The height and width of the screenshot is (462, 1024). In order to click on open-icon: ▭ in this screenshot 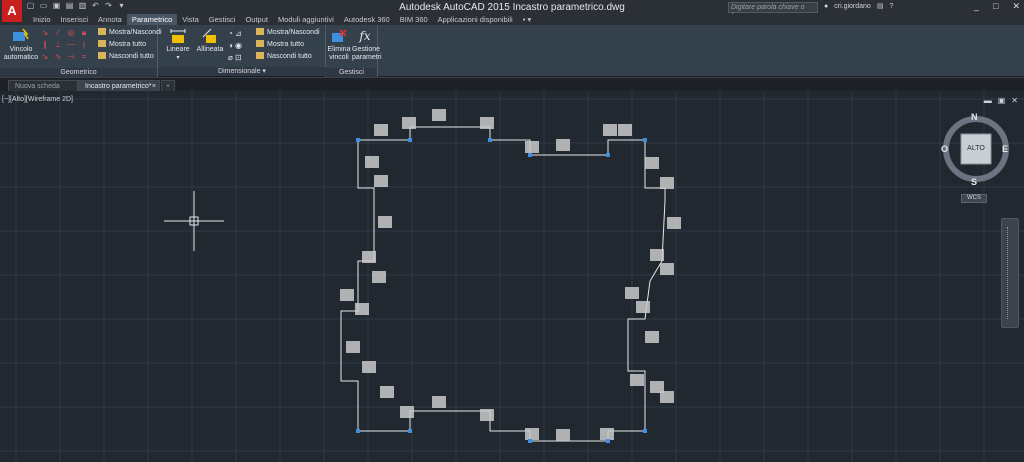, I will do `click(43, 6)`.